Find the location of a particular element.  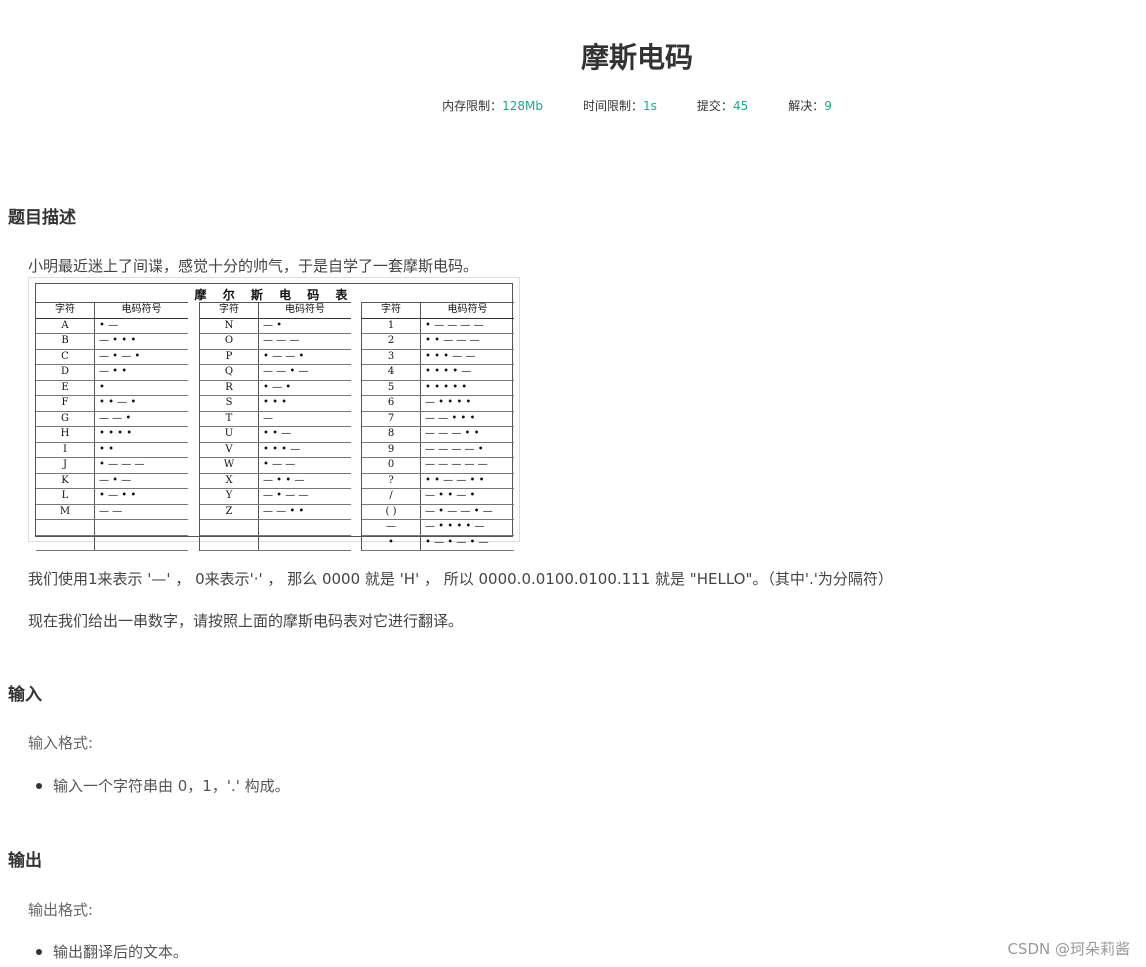

morse-char: G is located at coordinates (65, 418).